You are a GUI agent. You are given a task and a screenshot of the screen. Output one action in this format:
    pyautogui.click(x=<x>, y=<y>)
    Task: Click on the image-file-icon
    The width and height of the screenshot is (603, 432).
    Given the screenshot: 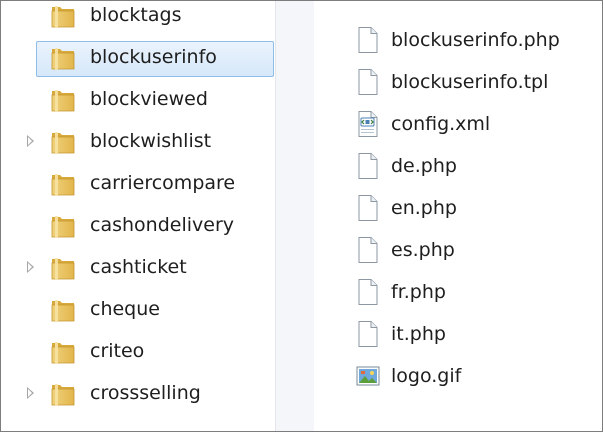 What is the action you would take?
    pyautogui.click(x=368, y=376)
    